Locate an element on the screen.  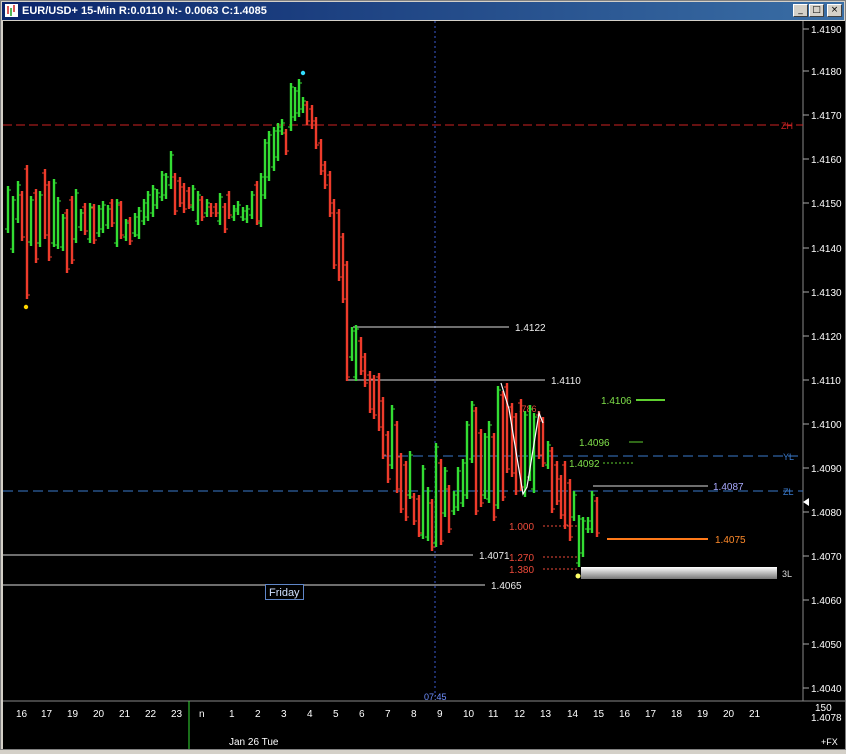
price-tick: 1.4170 is located at coordinates (822, 116).